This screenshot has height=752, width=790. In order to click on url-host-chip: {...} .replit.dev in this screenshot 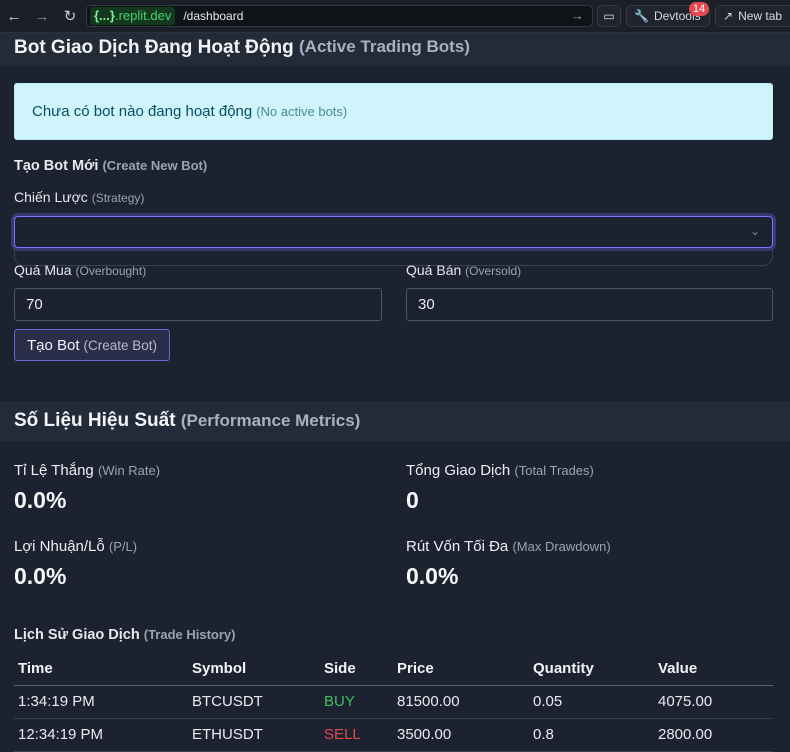, I will do `click(133, 16)`.